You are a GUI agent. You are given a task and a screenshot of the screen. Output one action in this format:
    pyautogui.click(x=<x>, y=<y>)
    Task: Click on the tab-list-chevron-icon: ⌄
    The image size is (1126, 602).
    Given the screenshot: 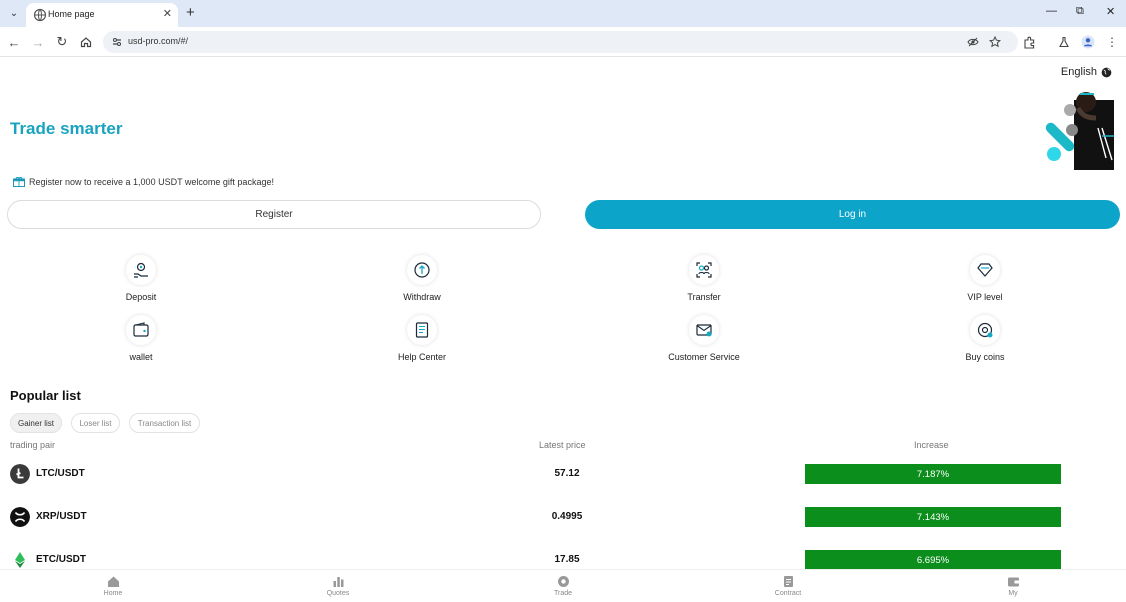 What is the action you would take?
    pyautogui.click(x=14, y=13)
    